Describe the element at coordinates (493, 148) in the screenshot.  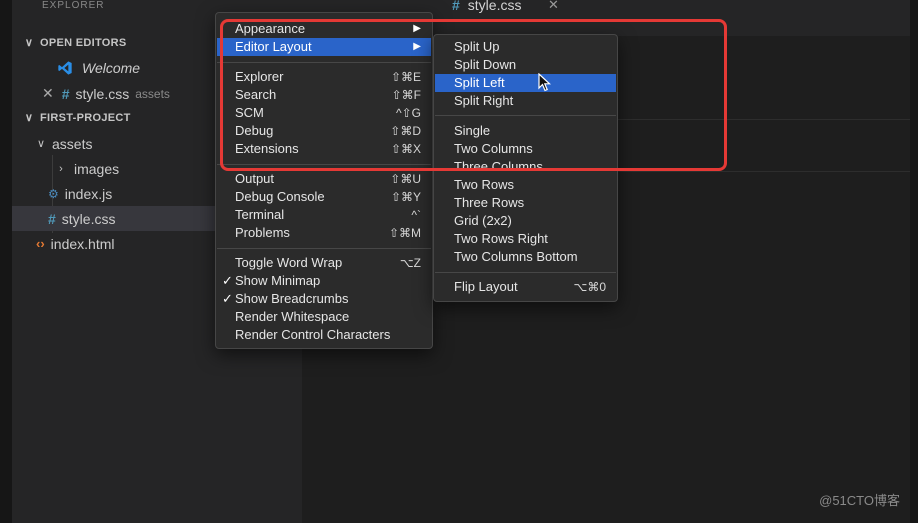
I see `menu-item-label: Two Columns` at that location.